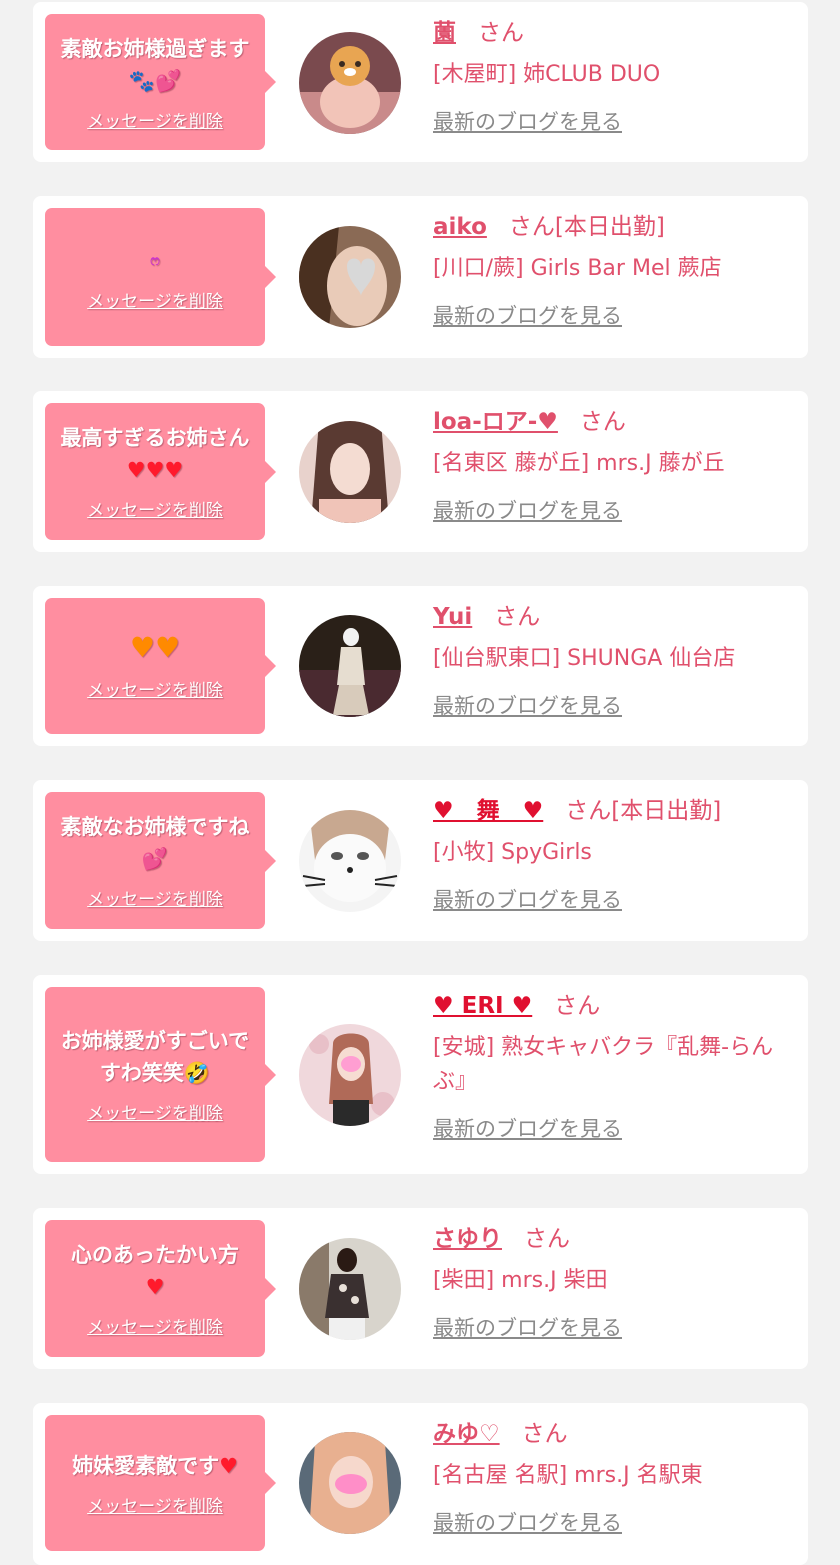 The height and width of the screenshot is (1565, 840). I want to click on message-bubble: お姉様愛がすごいですわ笑笑🤣 メッセージを削除, so click(160, 1074).